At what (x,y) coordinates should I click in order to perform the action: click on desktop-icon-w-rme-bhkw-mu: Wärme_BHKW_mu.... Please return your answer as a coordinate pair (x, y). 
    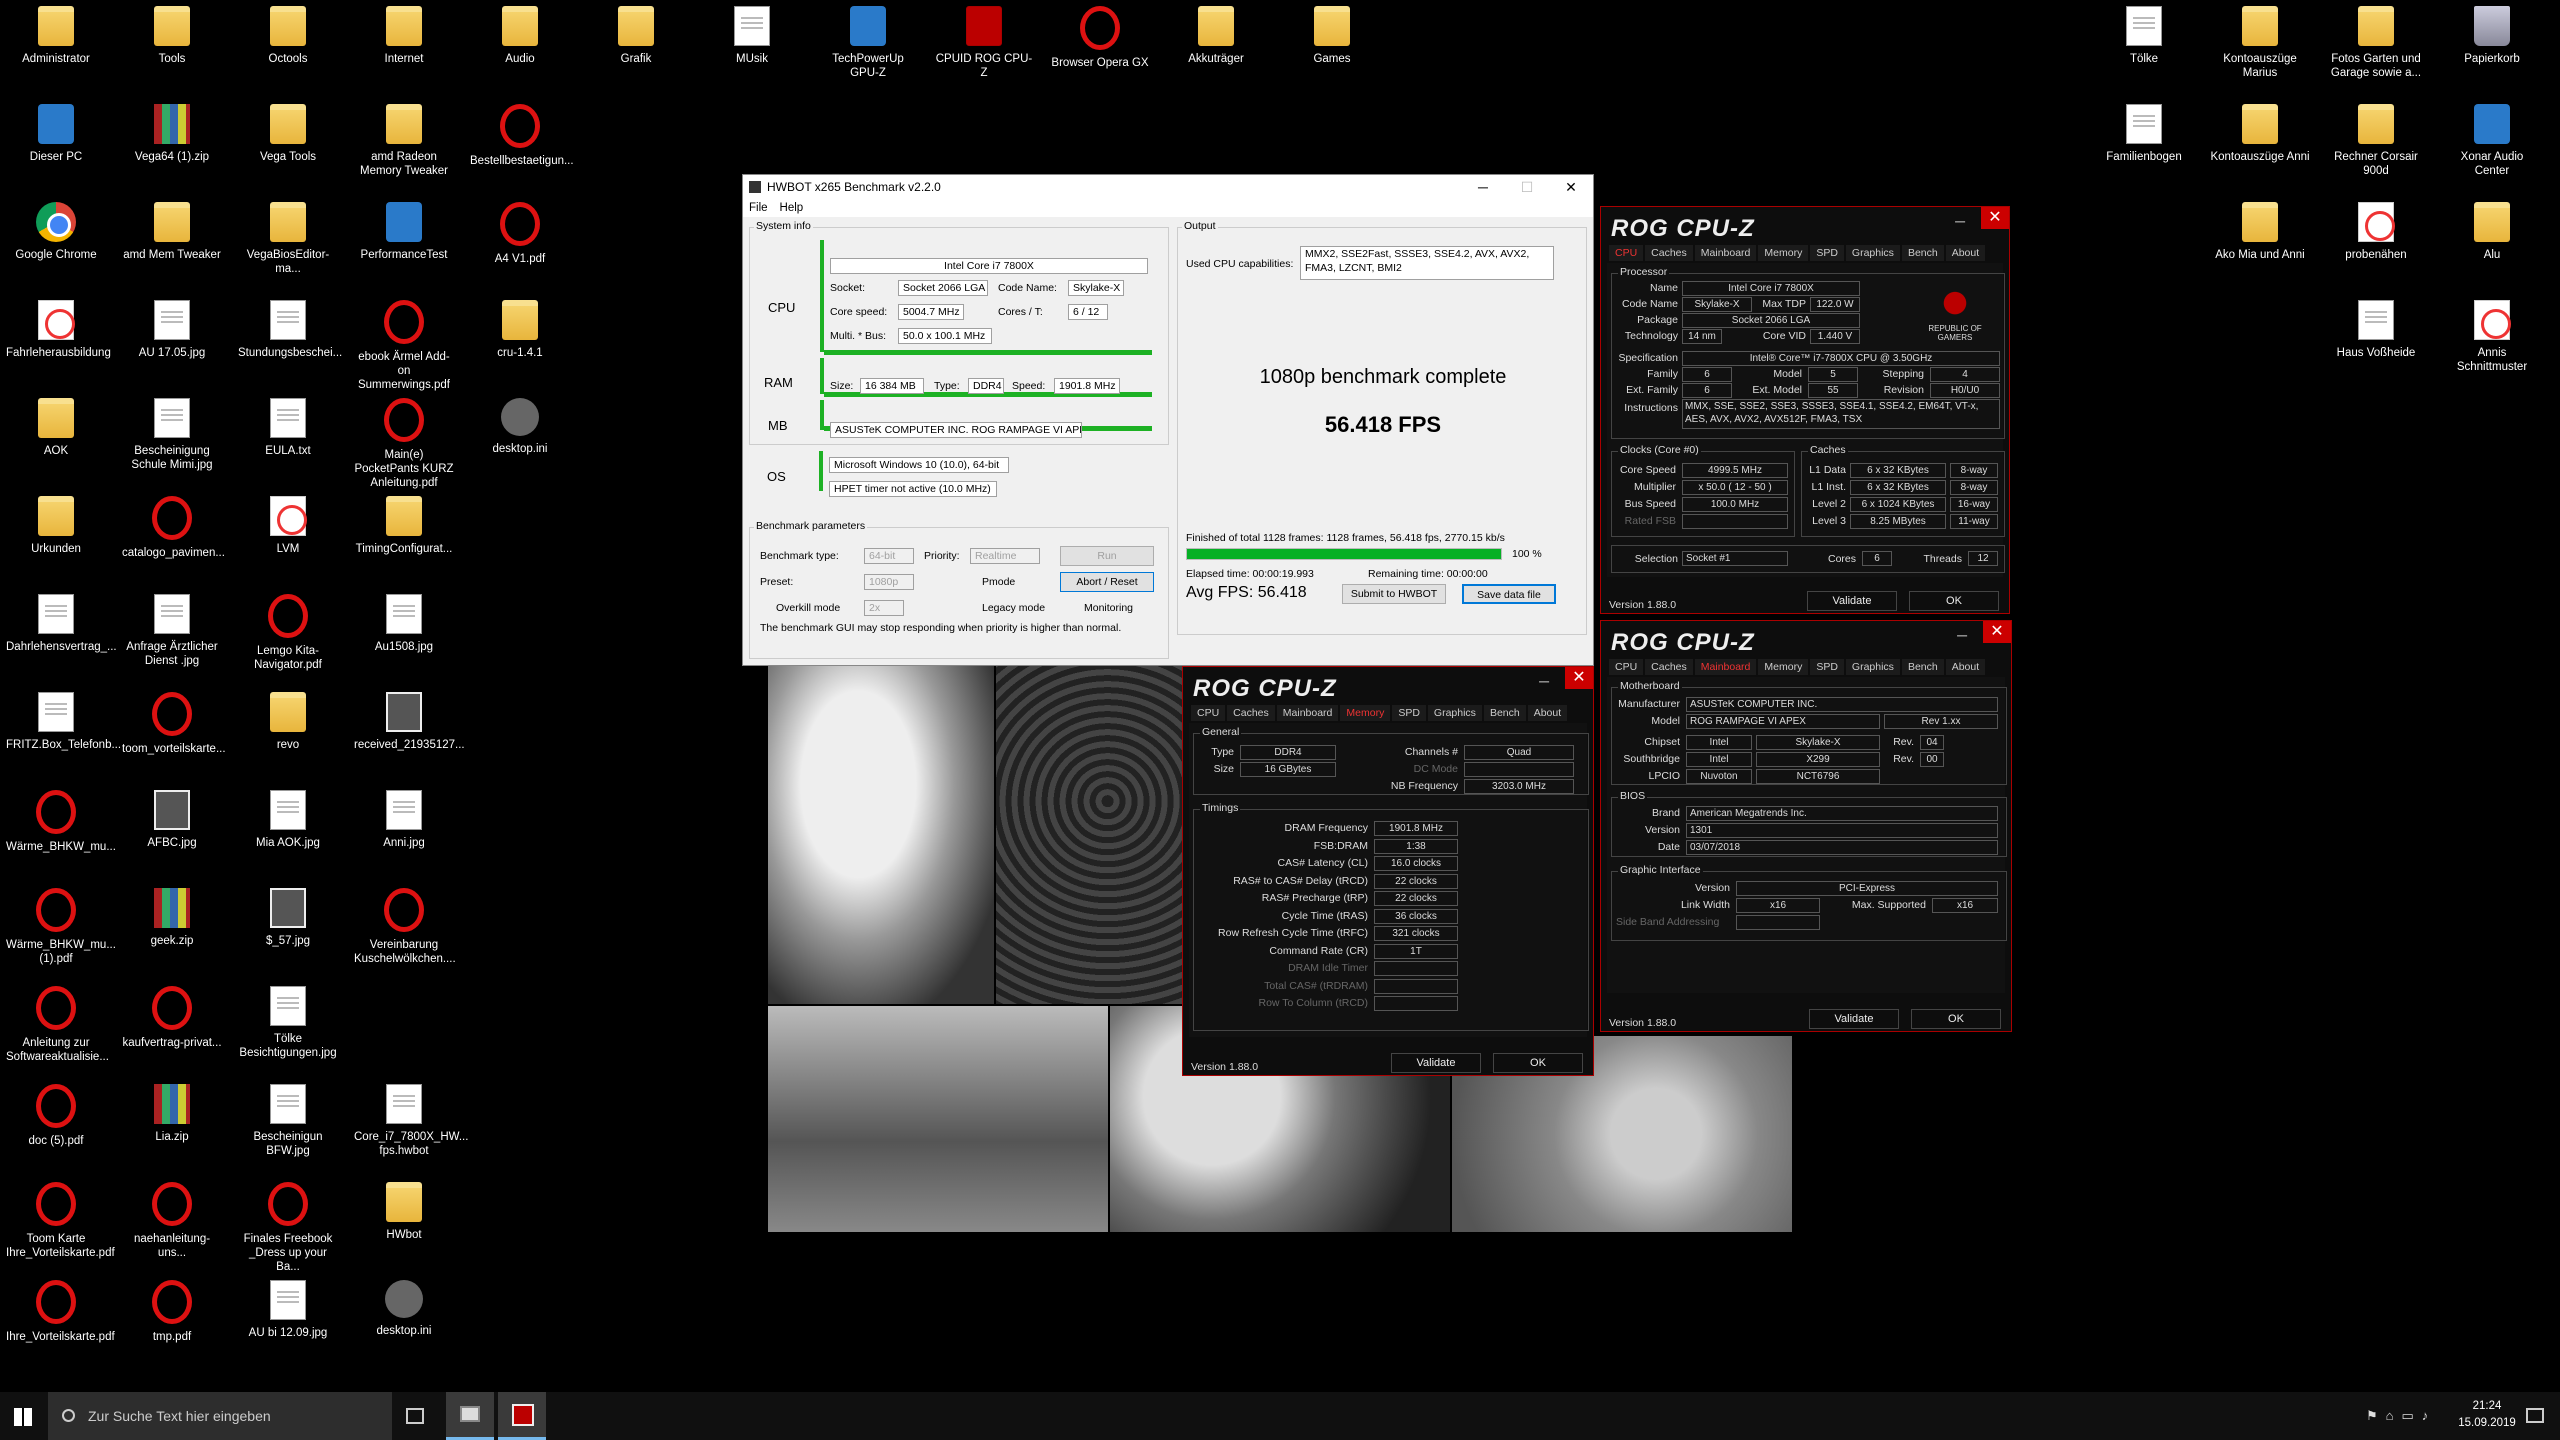
    Looking at the image, I should click on (61, 819).